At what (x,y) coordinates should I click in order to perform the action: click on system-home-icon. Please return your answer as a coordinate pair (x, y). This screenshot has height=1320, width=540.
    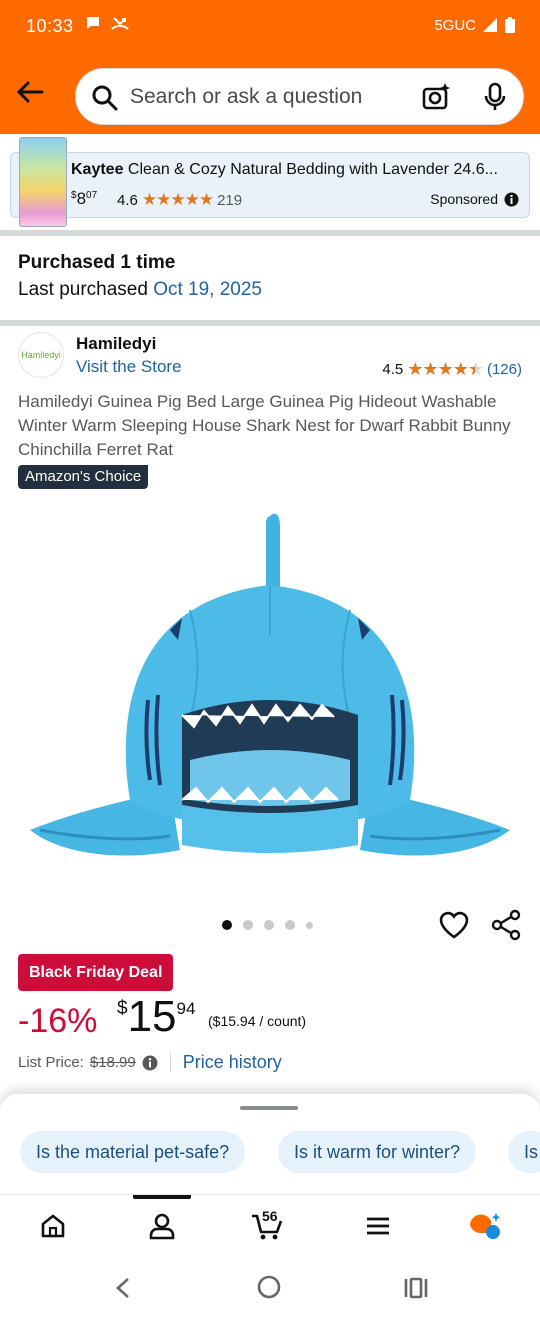
    Looking at the image, I should click on (269, 1287).